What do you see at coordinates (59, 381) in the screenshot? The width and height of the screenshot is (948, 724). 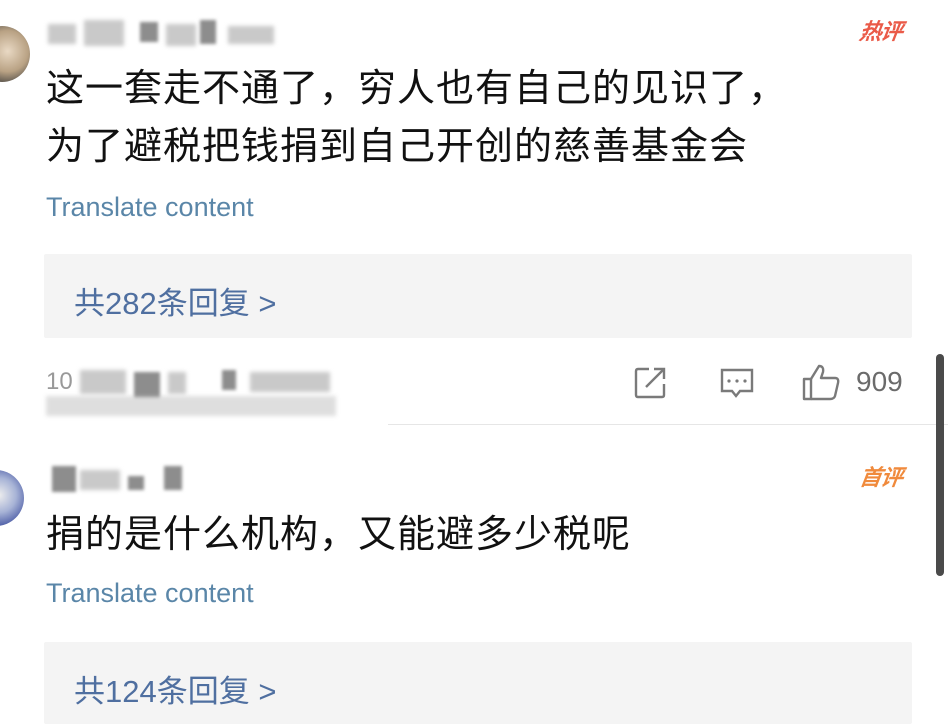 I see `timestamp-fragment: 10` at bounding box center [59, 381].